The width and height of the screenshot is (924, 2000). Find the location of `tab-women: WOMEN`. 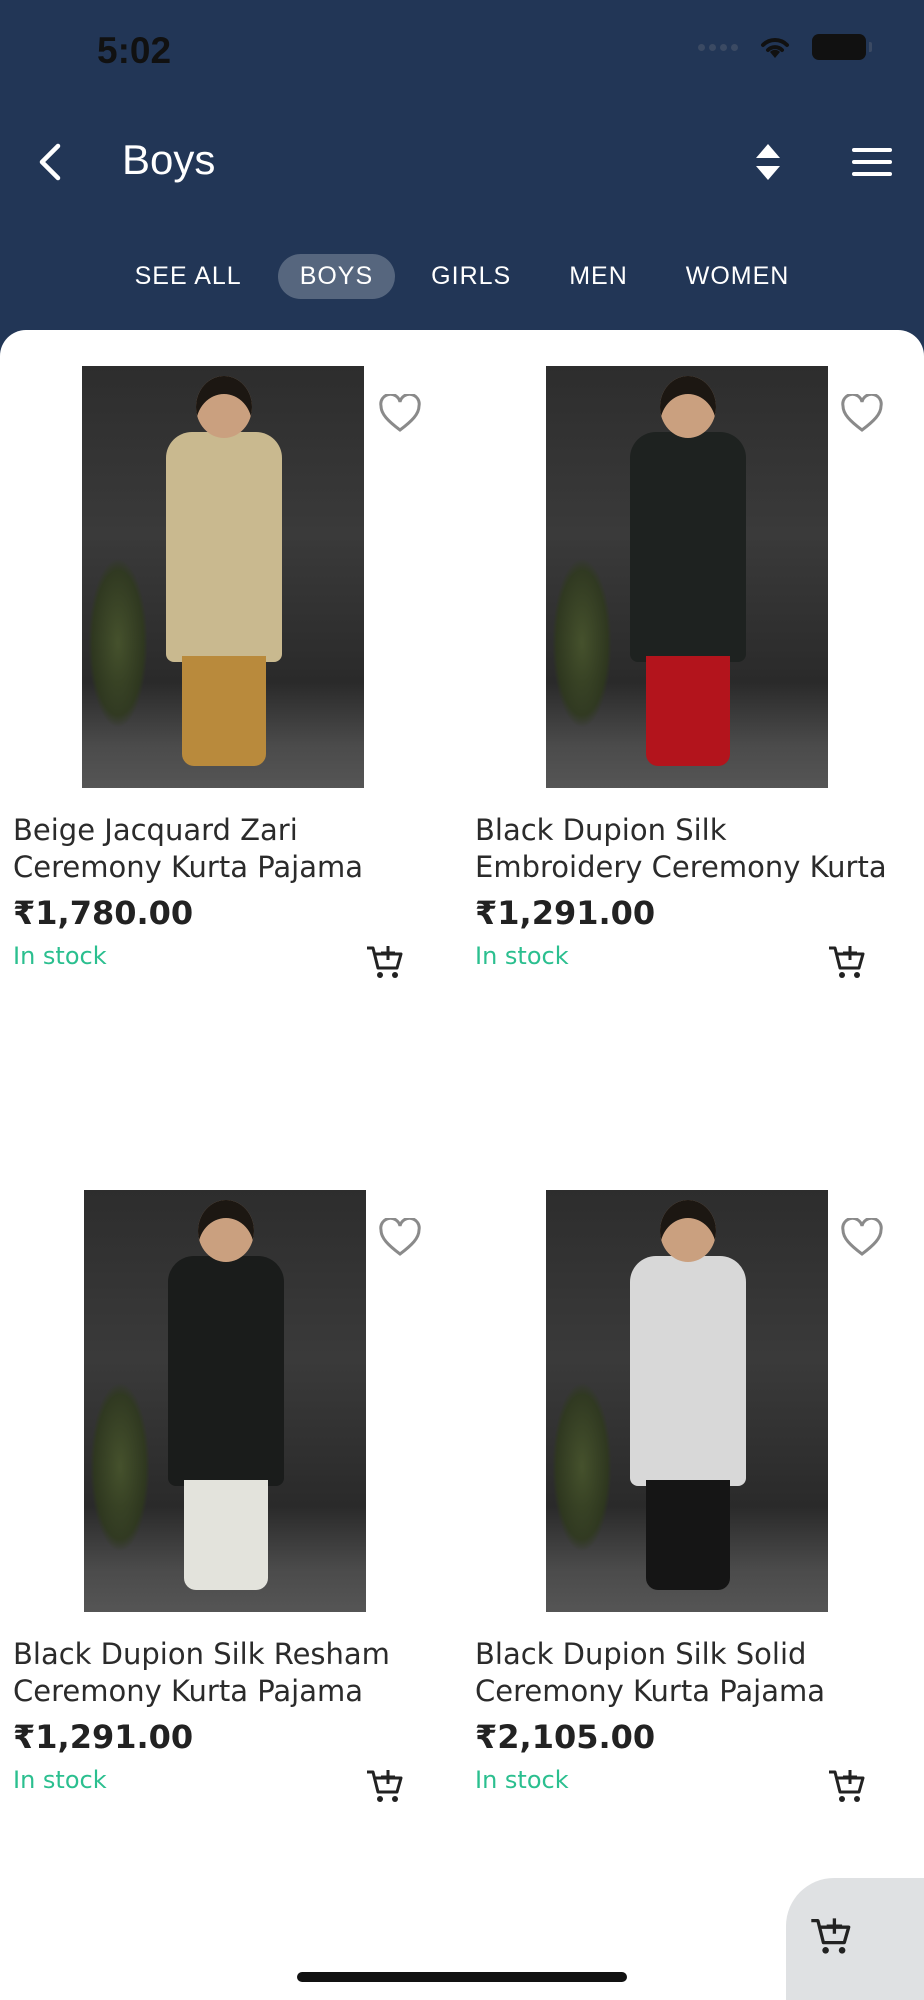

tab-women: WOMEN is located at coordinates (738, 276).